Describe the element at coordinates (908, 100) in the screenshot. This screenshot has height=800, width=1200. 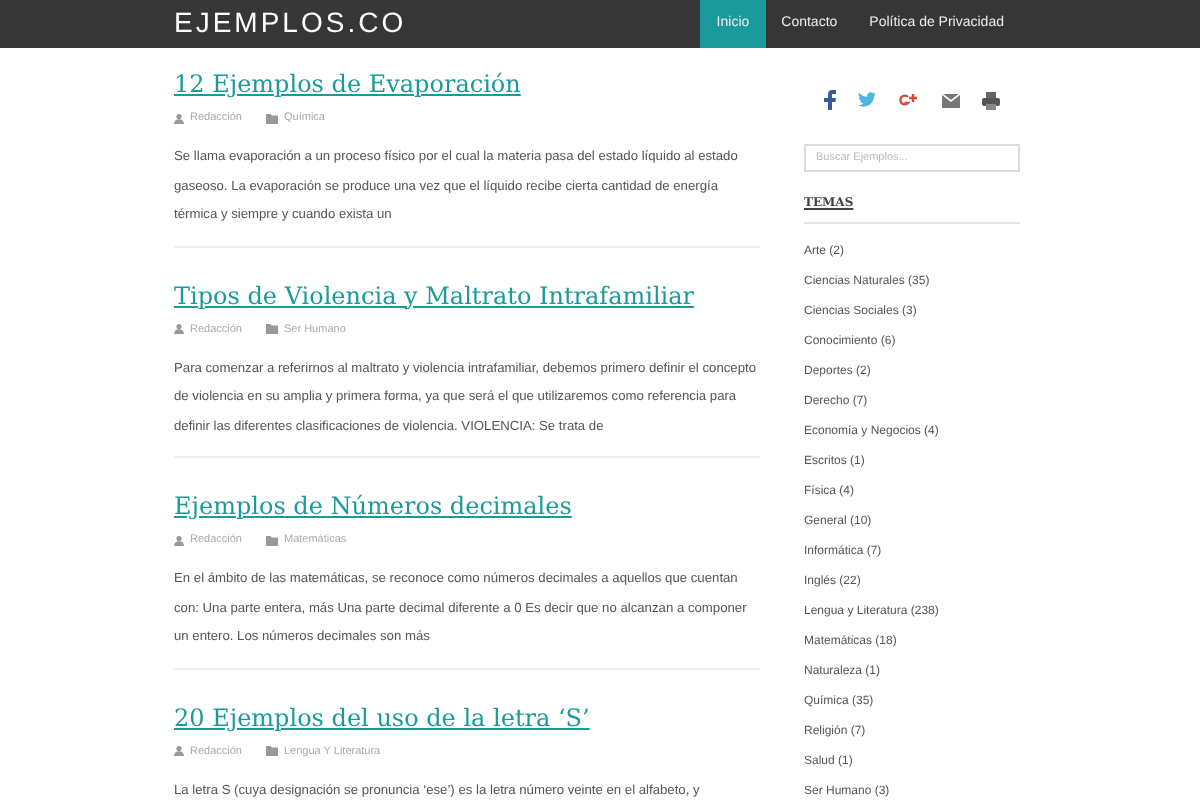
I see `google-plus-icon` at that location.